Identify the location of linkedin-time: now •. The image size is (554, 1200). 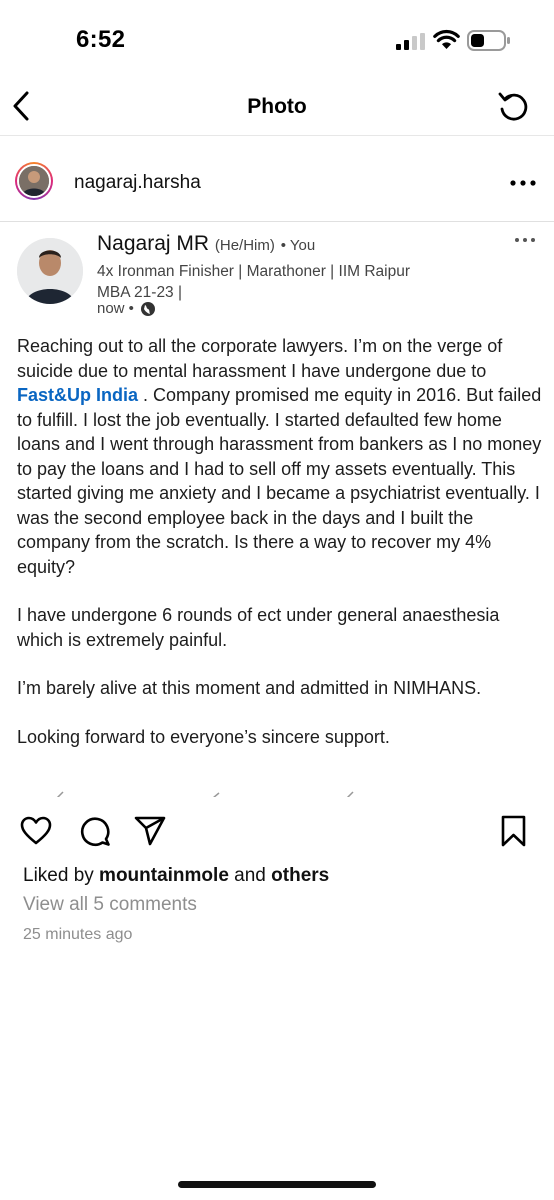
(126, 308).